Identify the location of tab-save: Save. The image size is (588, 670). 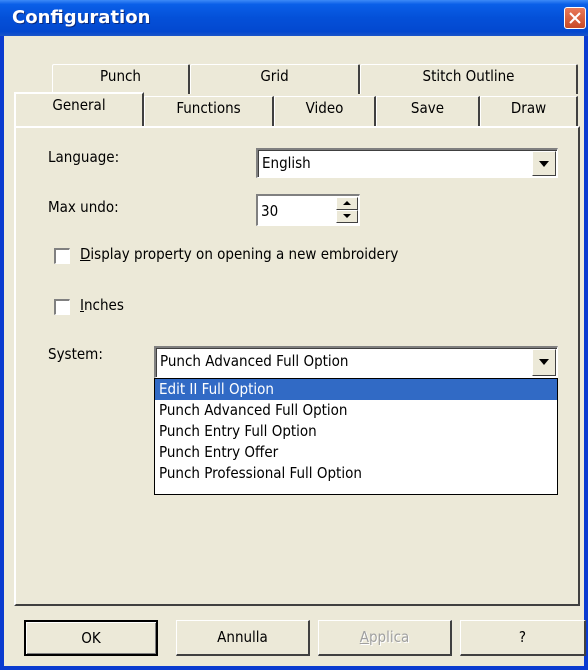
(428, 111).